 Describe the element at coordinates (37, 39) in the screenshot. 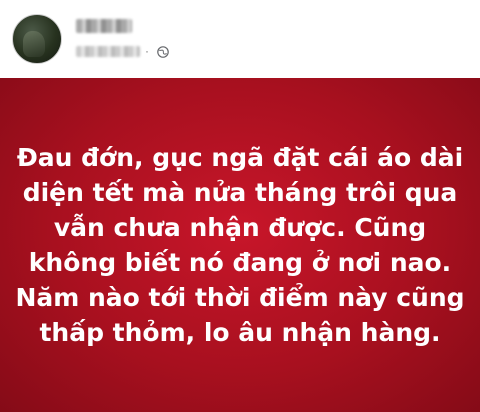

I see `avatar` at that location.